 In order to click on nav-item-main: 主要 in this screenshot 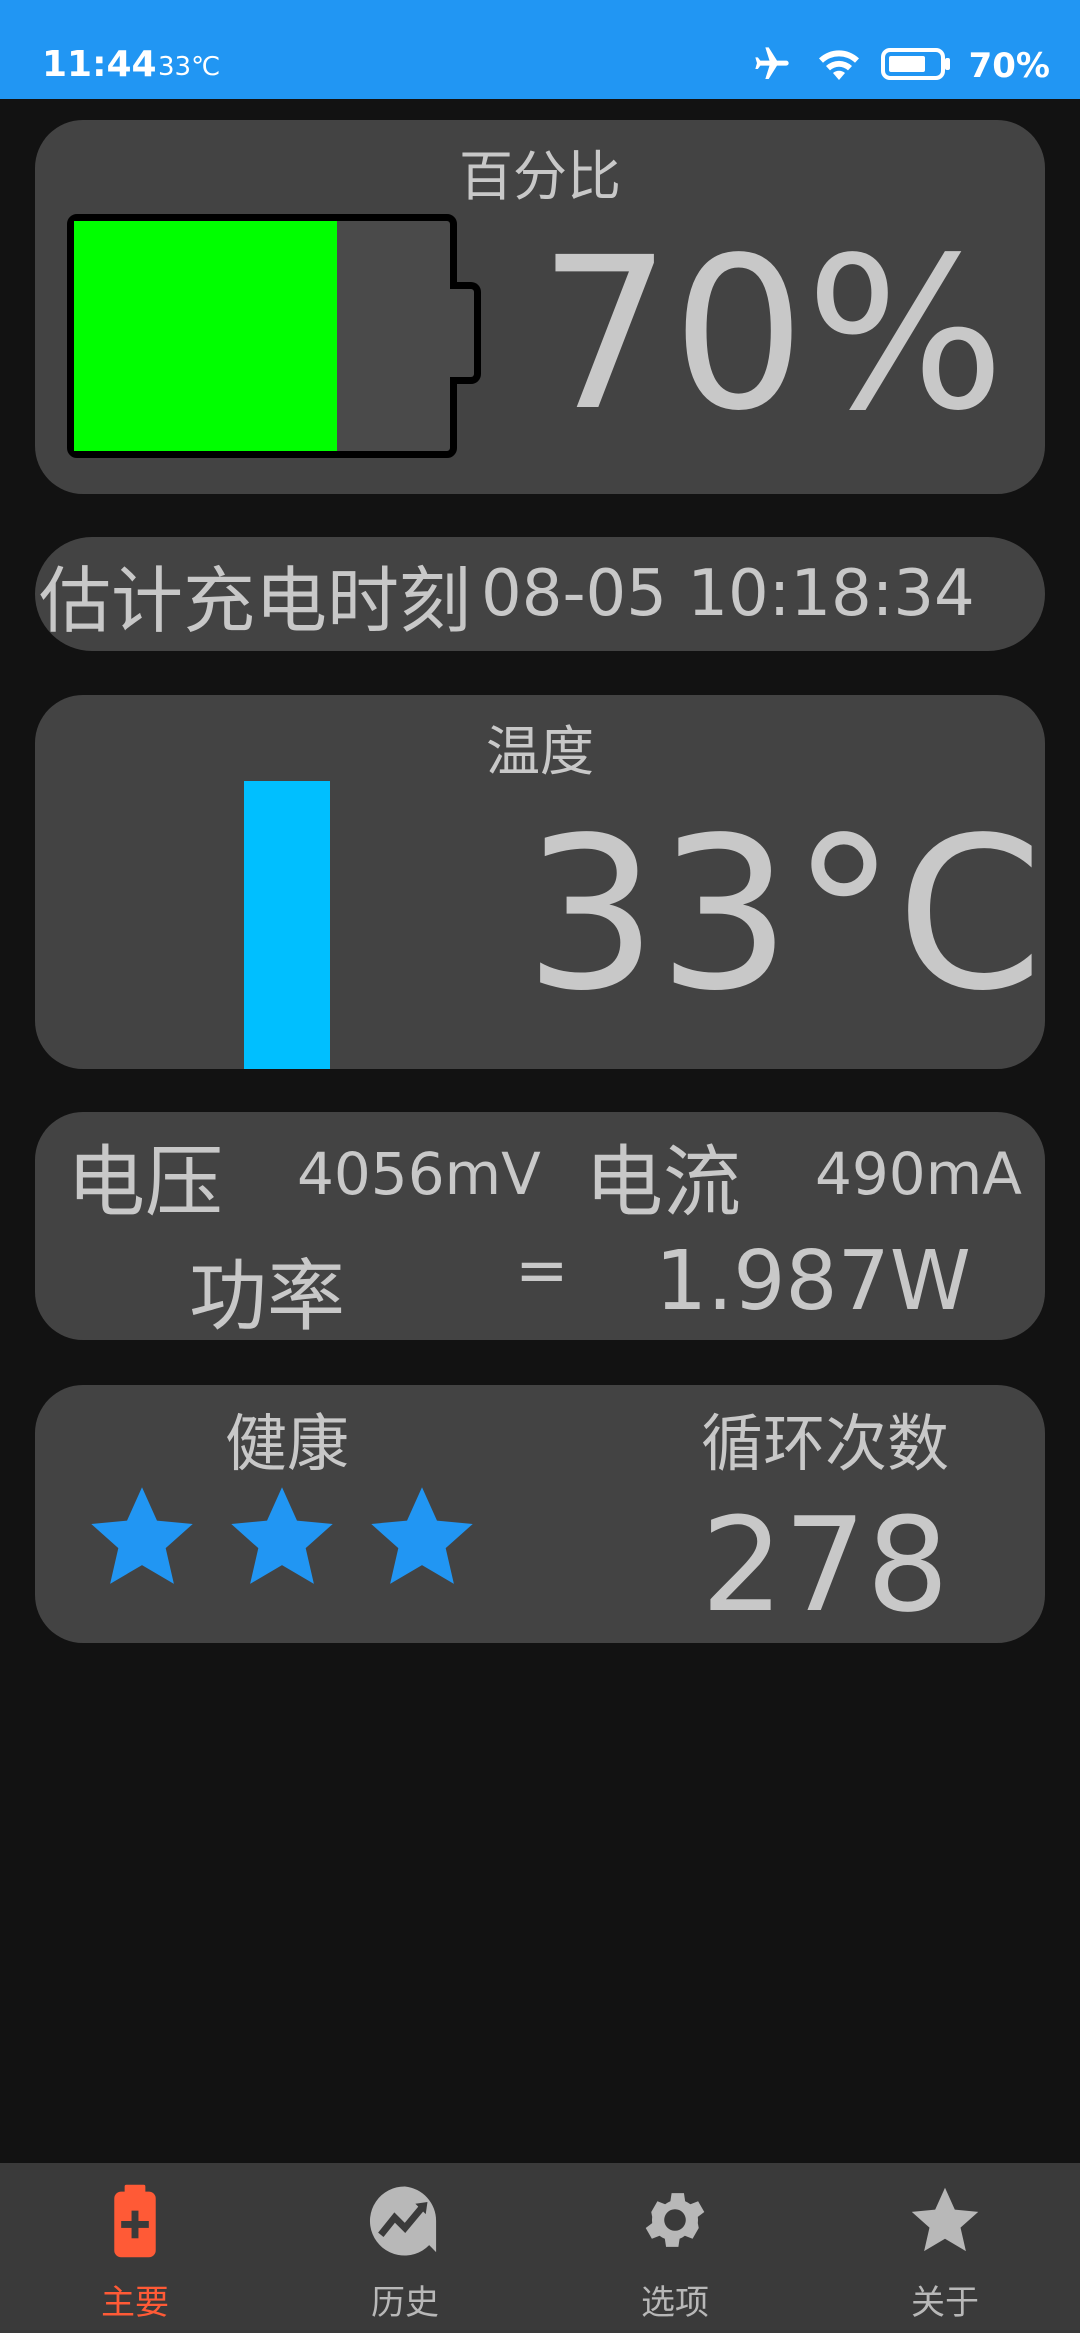, I will do `click(135, 2248)`.